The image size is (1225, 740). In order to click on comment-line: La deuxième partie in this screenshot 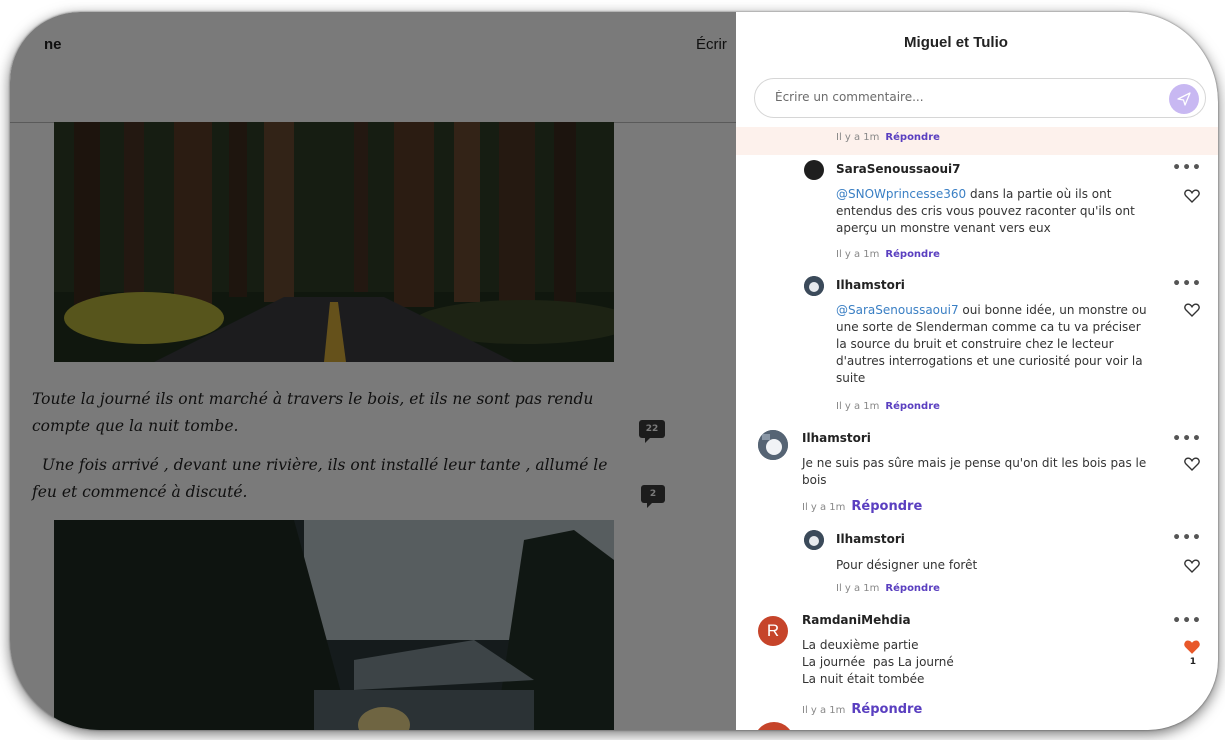, I will do `click(860, 645)`.